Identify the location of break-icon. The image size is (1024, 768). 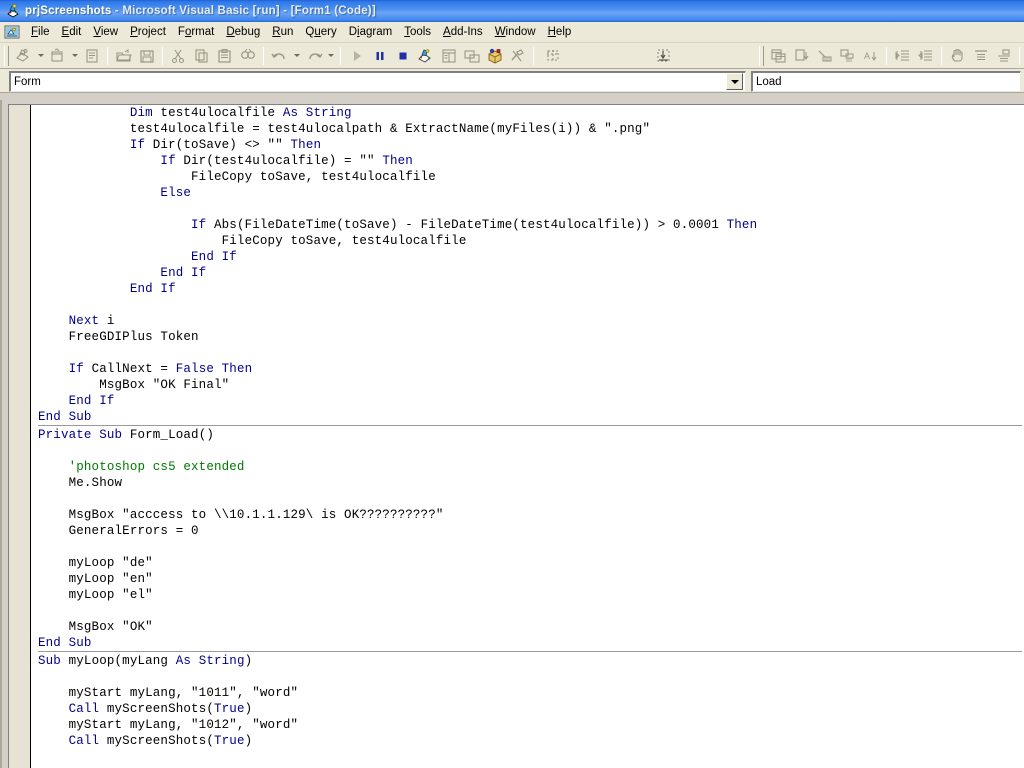
(379, 56).